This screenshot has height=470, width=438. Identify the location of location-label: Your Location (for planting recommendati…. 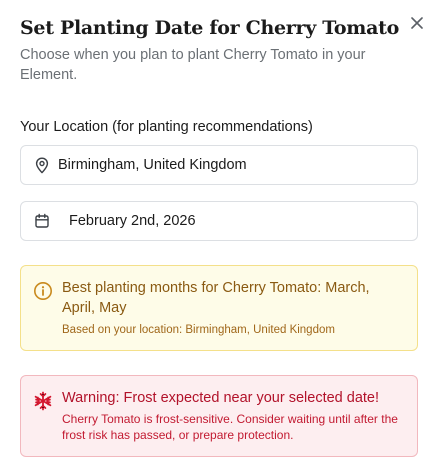
(166, 127).